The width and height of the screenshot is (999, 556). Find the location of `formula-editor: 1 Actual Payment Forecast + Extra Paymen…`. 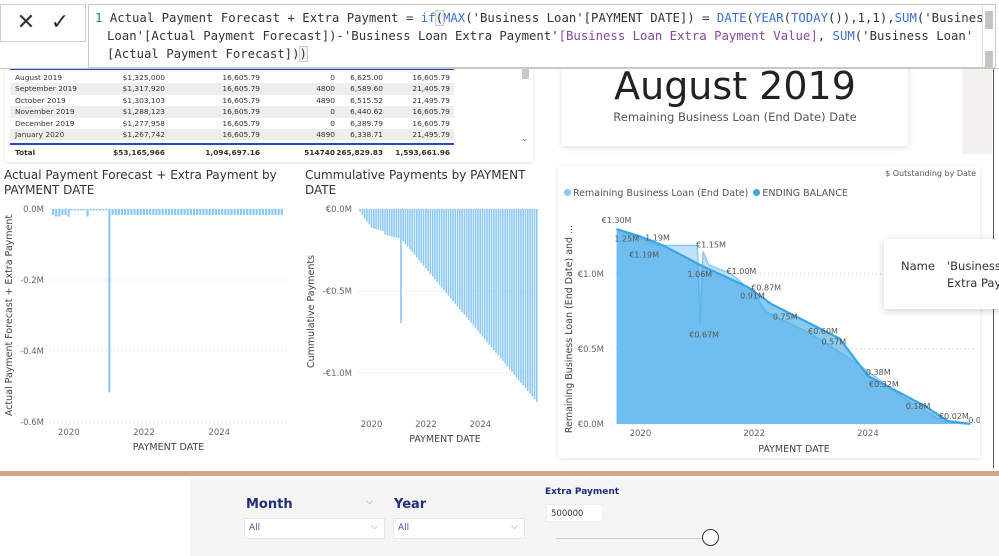

formula-editor: 1 Actual Payment Forecast + Extra Paymen… is located at coordinates (542, 36).